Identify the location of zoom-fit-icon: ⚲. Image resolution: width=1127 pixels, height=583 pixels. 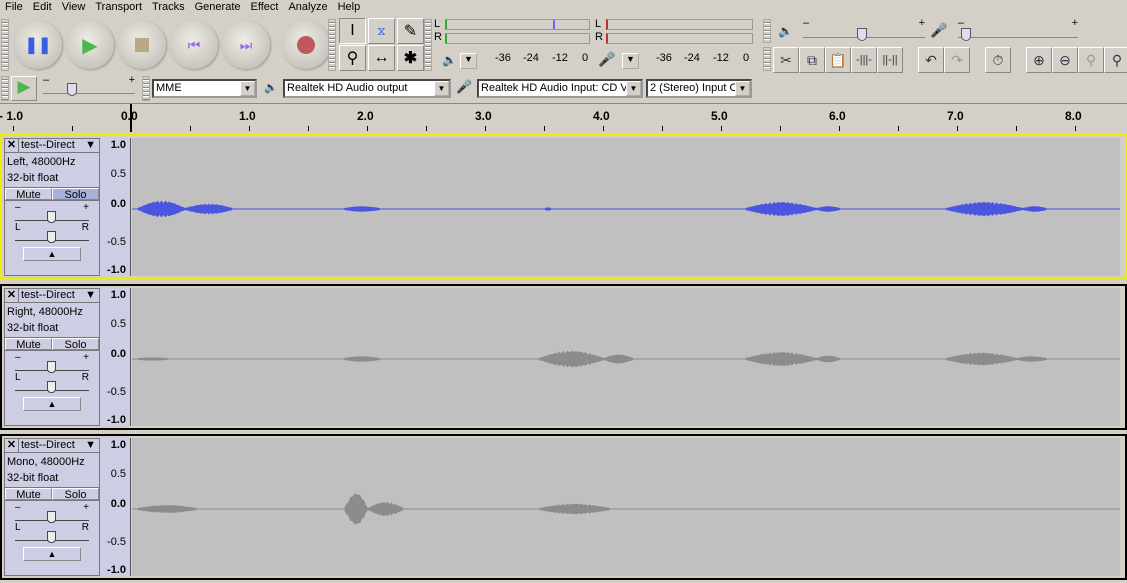
(1091, 59).